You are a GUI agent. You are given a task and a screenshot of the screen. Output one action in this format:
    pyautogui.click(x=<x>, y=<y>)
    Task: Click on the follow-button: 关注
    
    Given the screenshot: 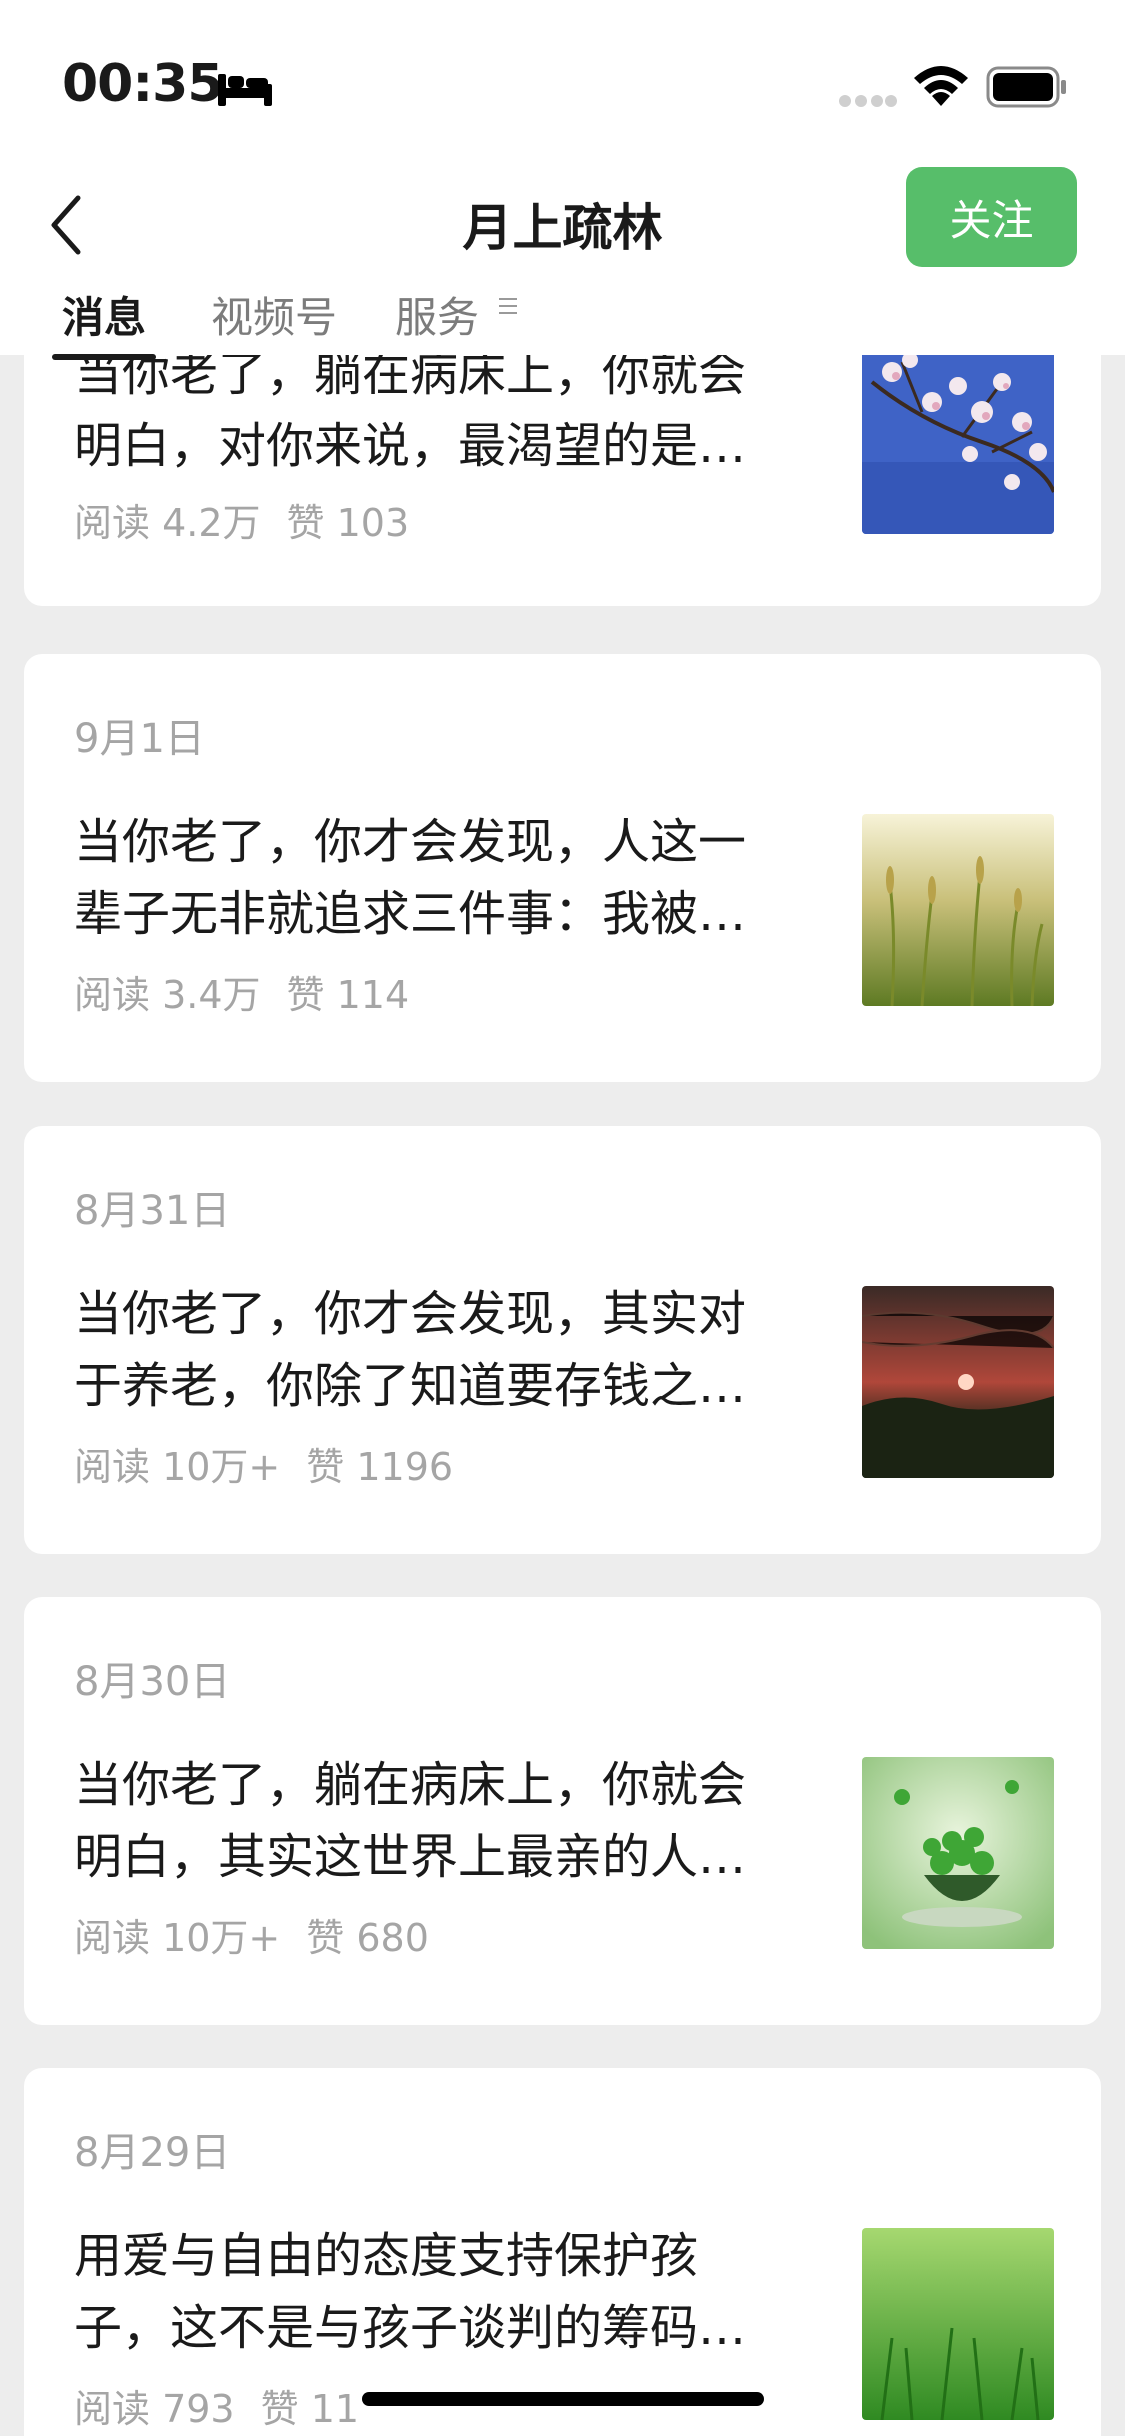 What is the action you would take?
    pyautogui.click(x=991, y=217)
    